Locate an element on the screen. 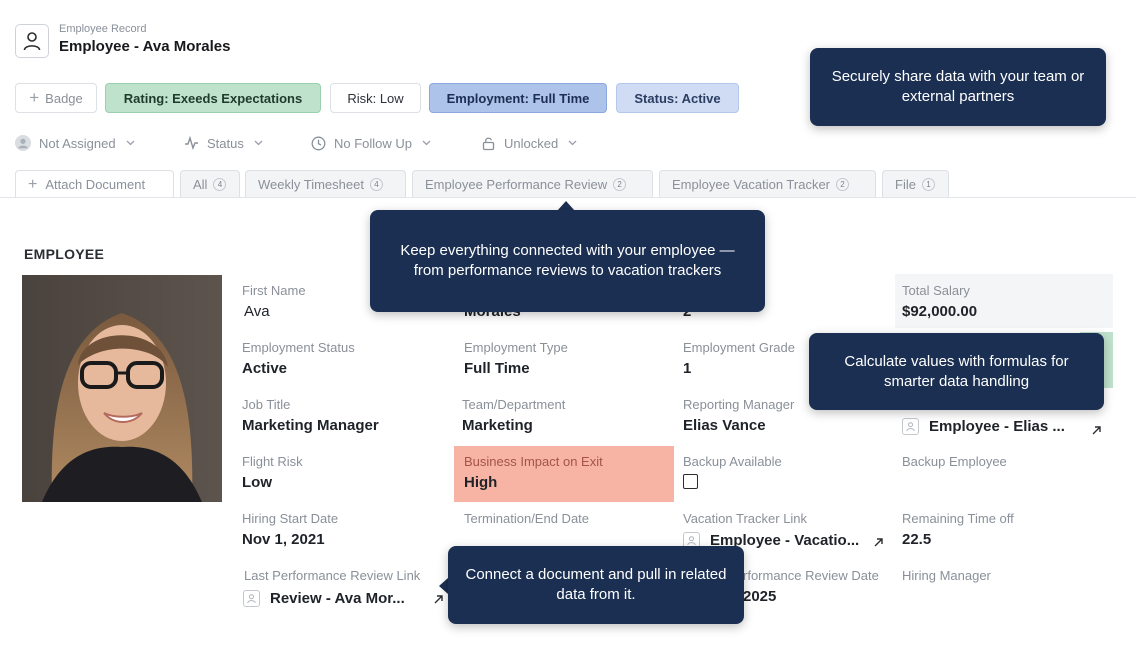 This screenshot has width=1136, height=661. clock-icon is located at coordinates (318, 143).